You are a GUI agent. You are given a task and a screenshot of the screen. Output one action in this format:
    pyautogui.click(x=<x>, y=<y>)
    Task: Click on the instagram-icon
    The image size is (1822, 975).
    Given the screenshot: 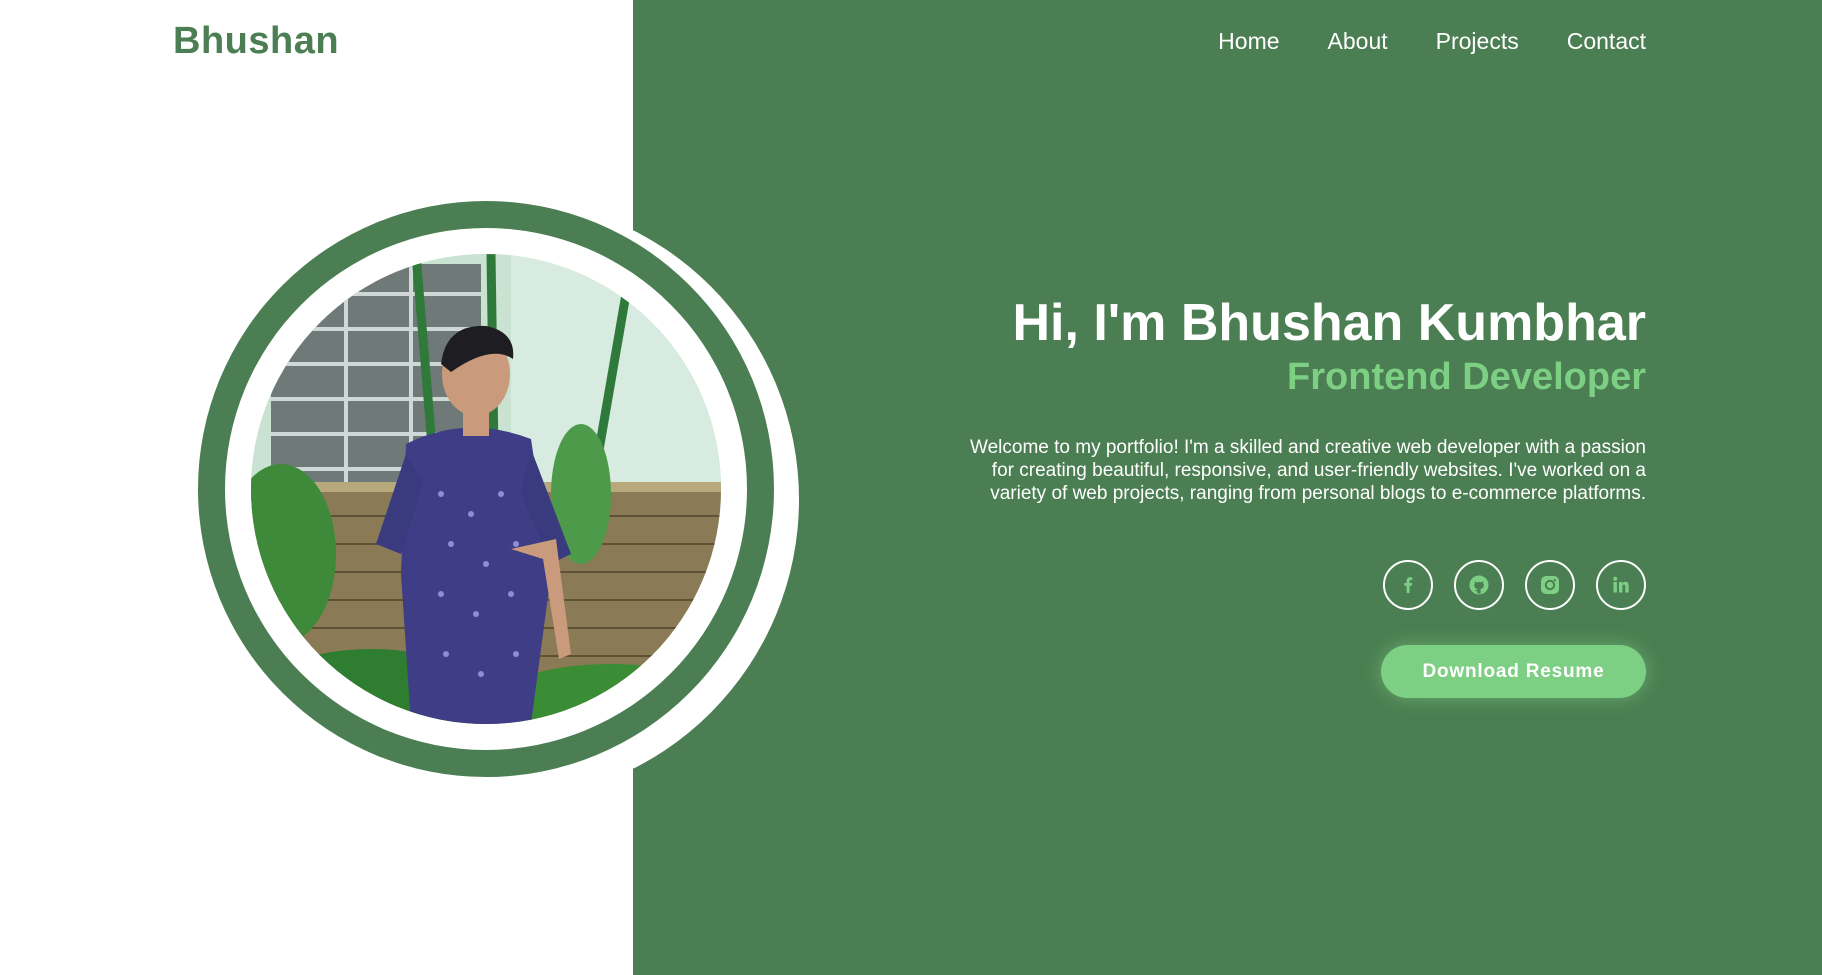 What is the action you would take?
    pyautogui.click(x=1550, y=585)
    